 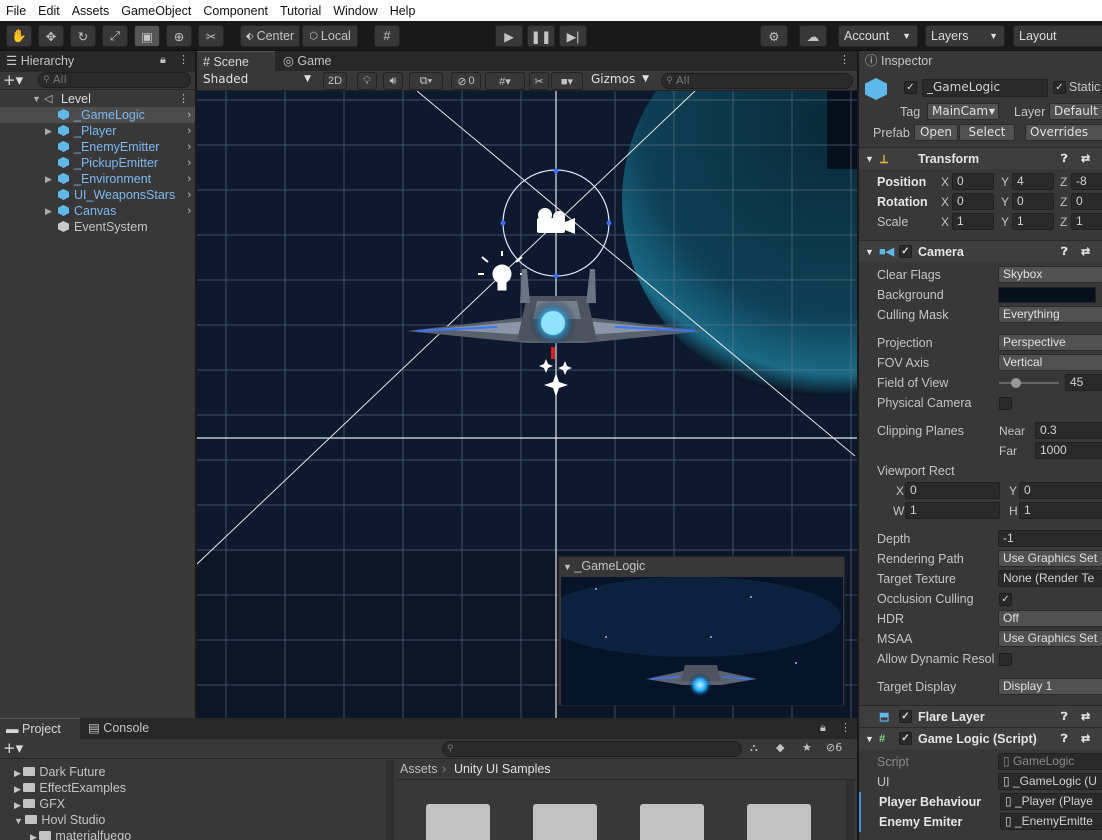 I want to click on grid-icon: #▾, so click(x=505, y=81).